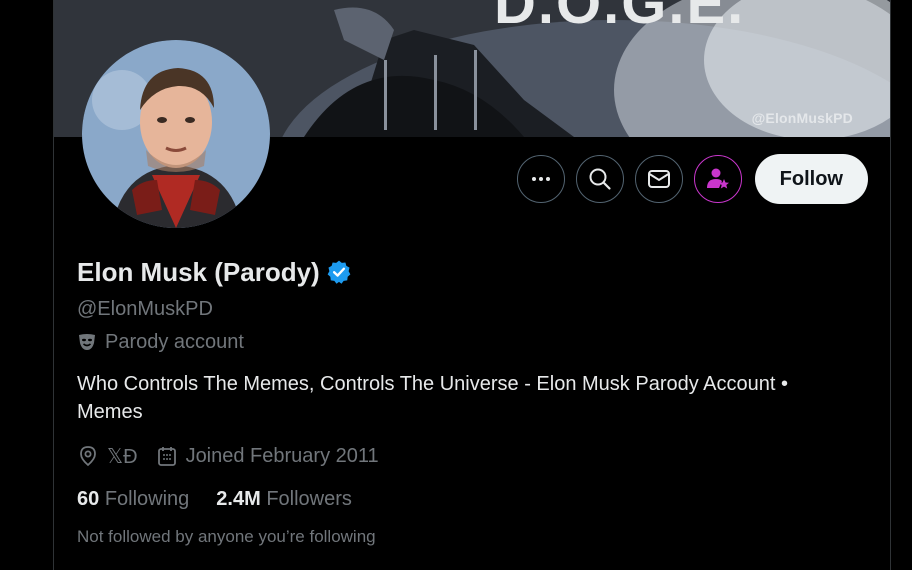 The height and width of the screenshot is (570, 912). I want to click on avatar, so click(176, 134).